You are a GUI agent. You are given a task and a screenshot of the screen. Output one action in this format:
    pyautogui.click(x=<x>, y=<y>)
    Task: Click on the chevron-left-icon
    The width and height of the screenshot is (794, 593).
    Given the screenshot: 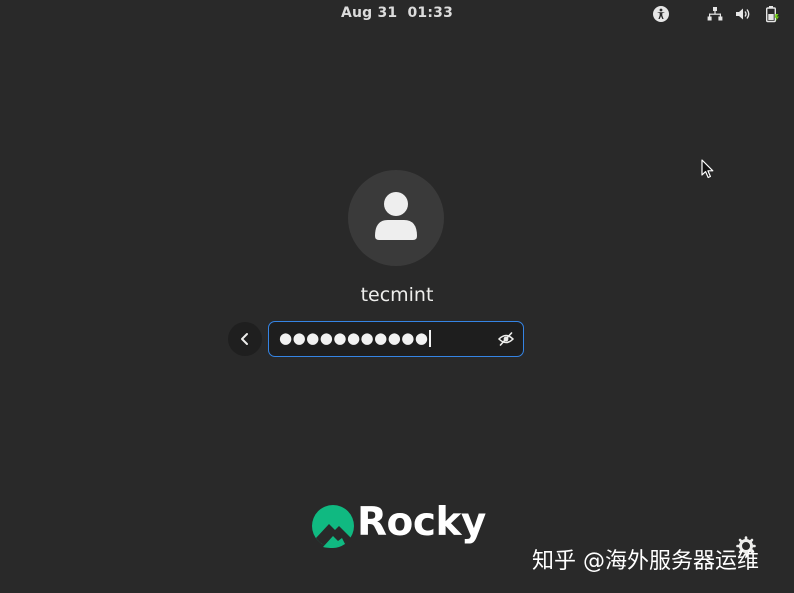 What is the action you would take?
    pyautogui.click(x=244, y=339)
    